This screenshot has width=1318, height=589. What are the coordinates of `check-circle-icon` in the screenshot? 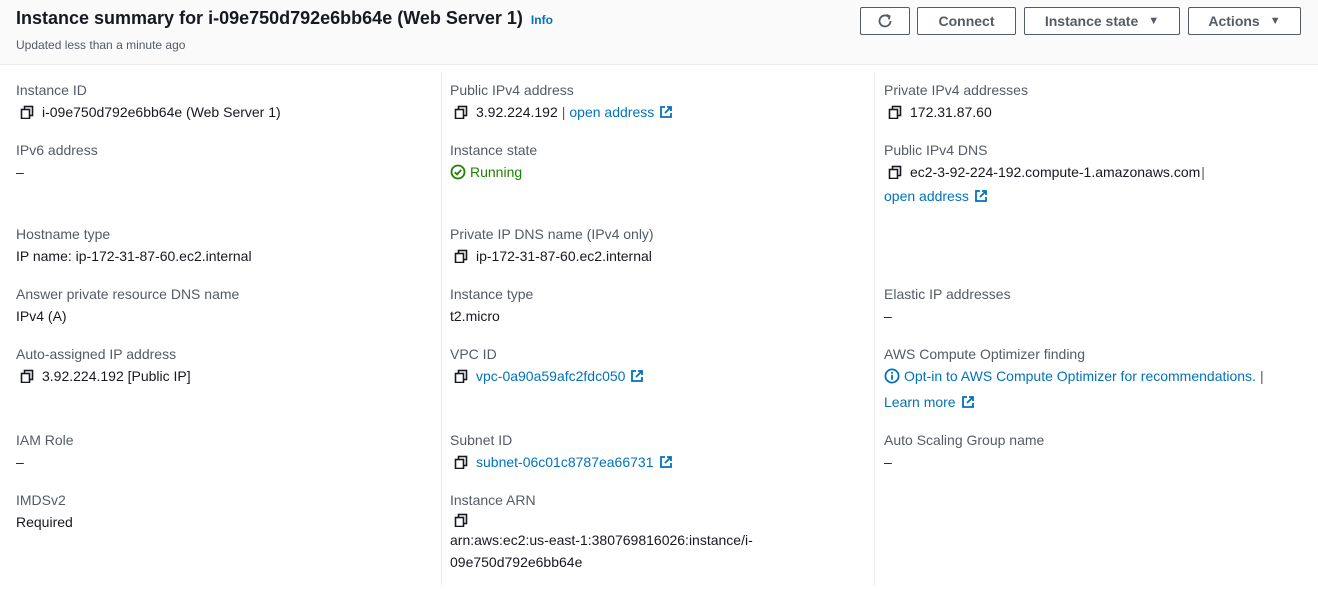 It's located at (458, 172).